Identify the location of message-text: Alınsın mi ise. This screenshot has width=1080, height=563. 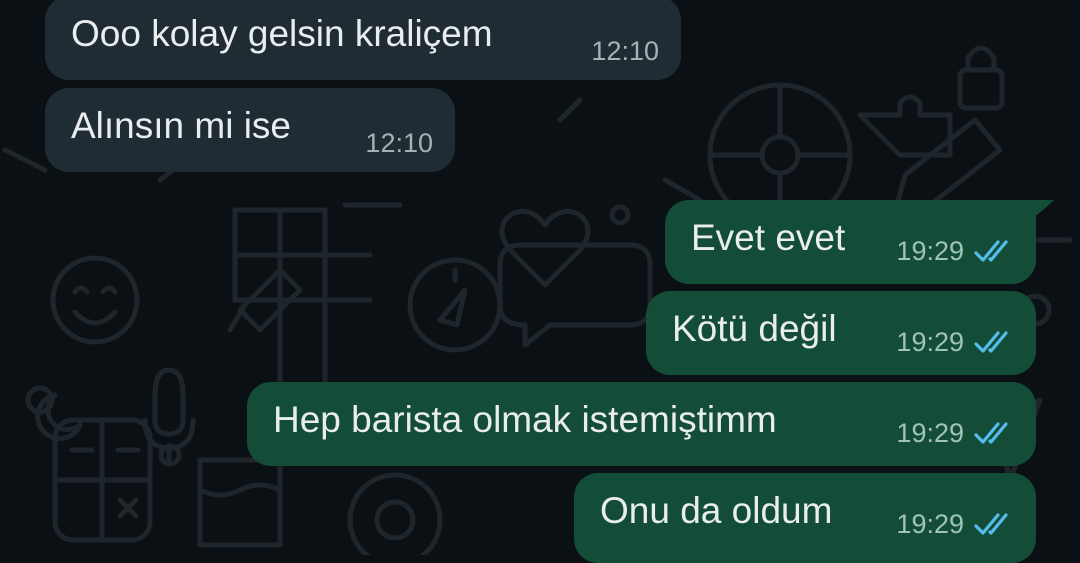
(181, 125).